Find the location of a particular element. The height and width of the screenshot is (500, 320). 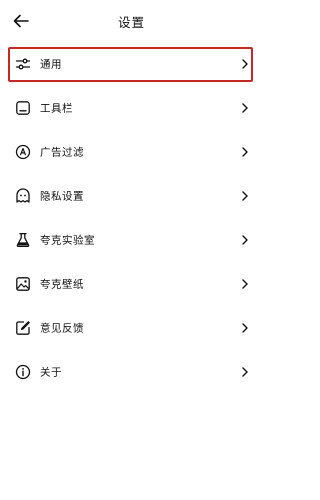

page-title: 设置 is located at coordinates (131, 22).